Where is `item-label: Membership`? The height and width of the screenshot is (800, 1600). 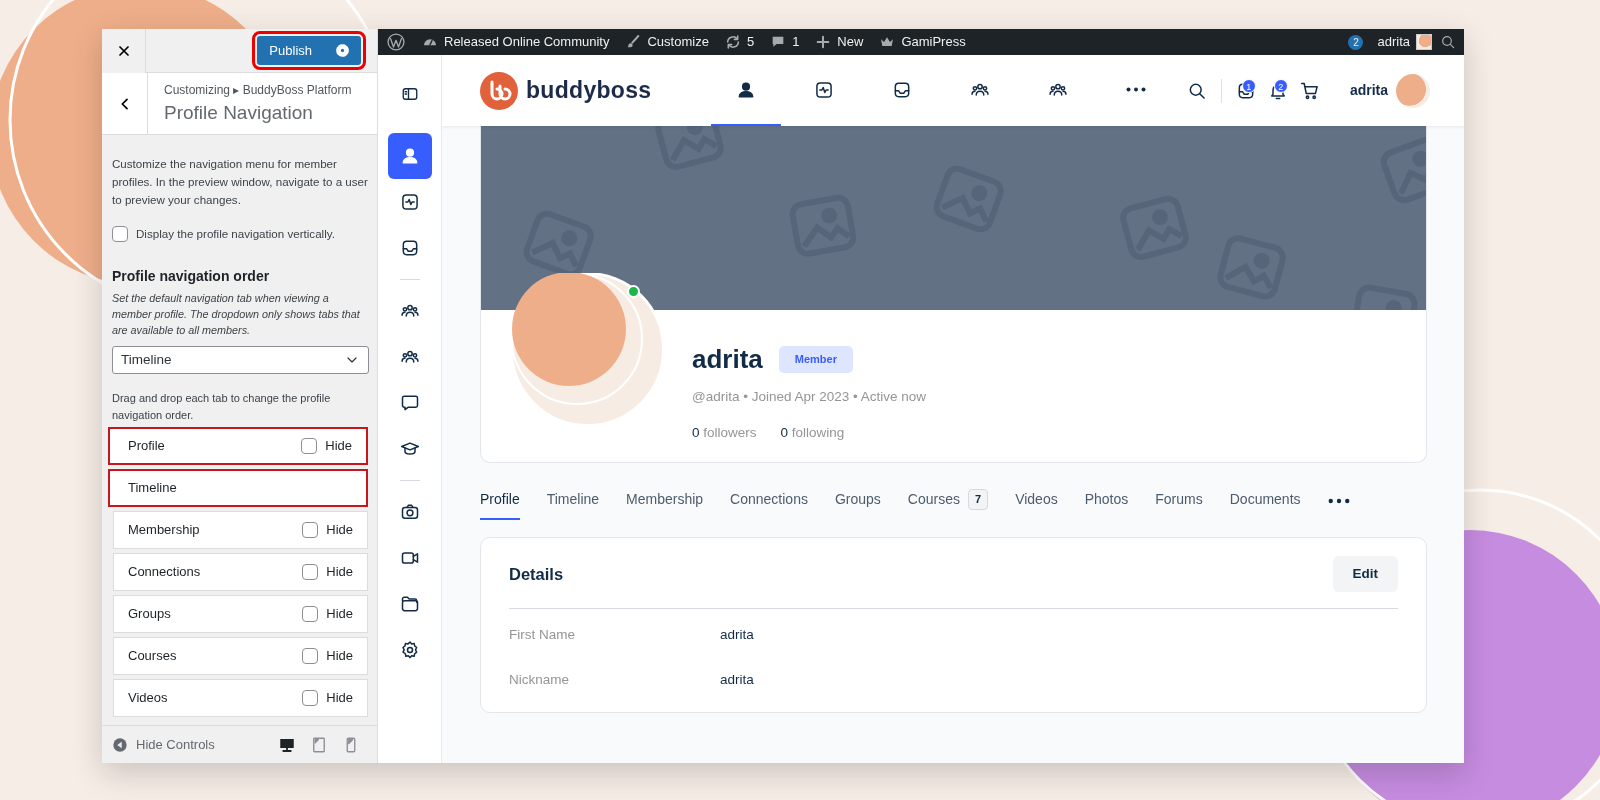 item-label: Membership is located at coordinates (164, 530).